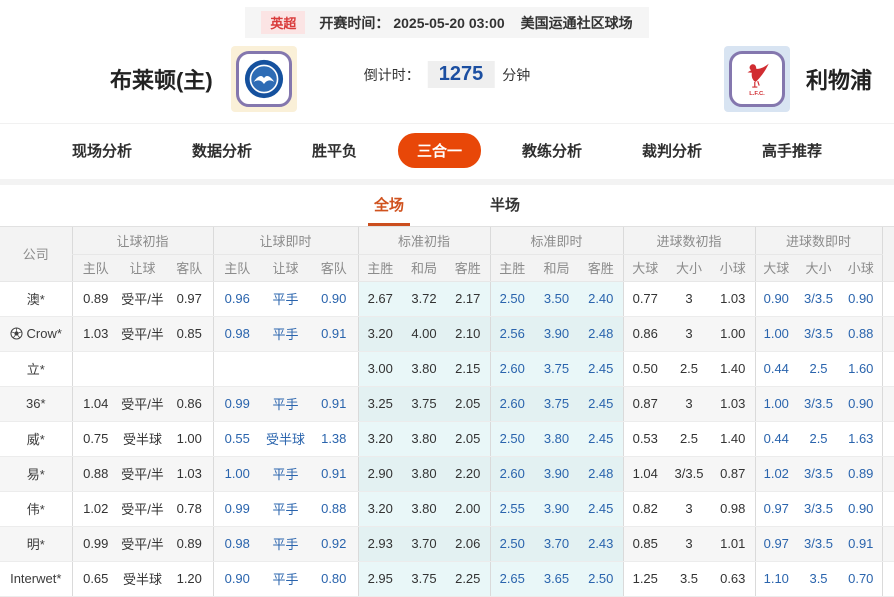 Image resolution: width=894 pixels, height=597 pixels. I want to click on nav-tab-1: 现场分析, so click(102, 150).